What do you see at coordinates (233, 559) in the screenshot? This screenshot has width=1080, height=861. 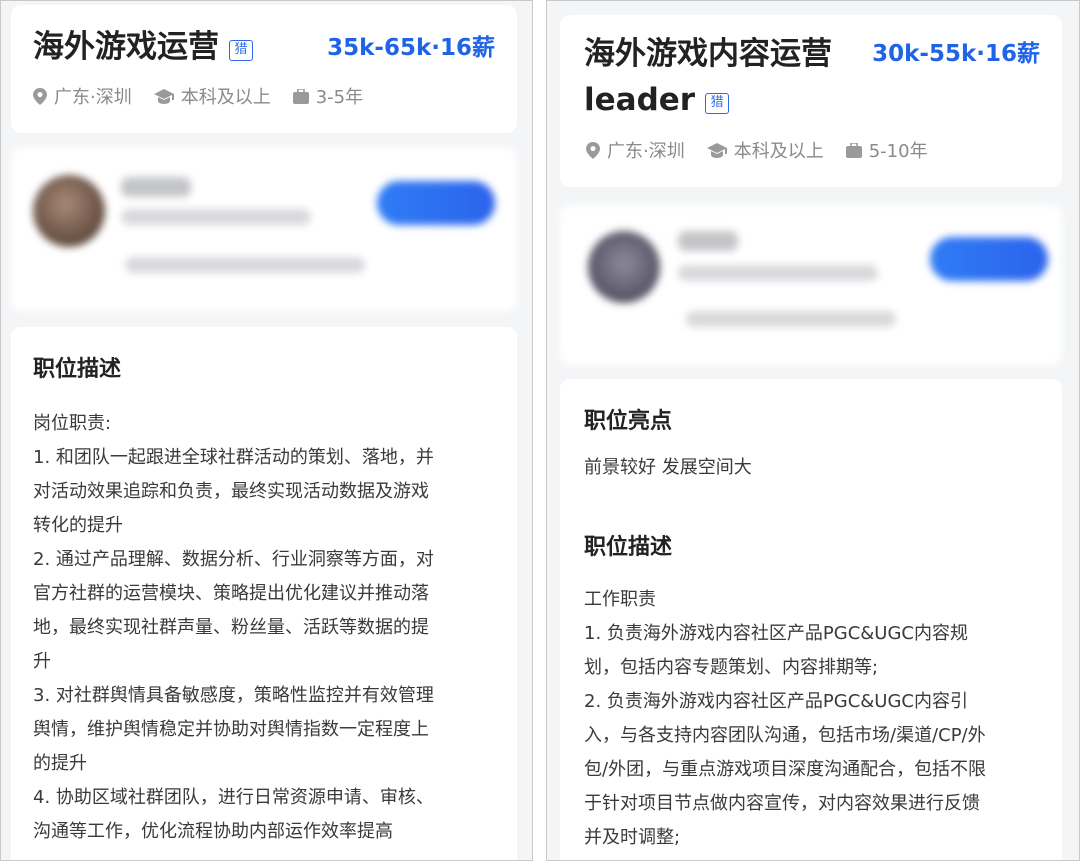 I see `description-line: 2. 通过产品理解、数据分析、行业洞察等方面，对` at bounding box center [233, 559].